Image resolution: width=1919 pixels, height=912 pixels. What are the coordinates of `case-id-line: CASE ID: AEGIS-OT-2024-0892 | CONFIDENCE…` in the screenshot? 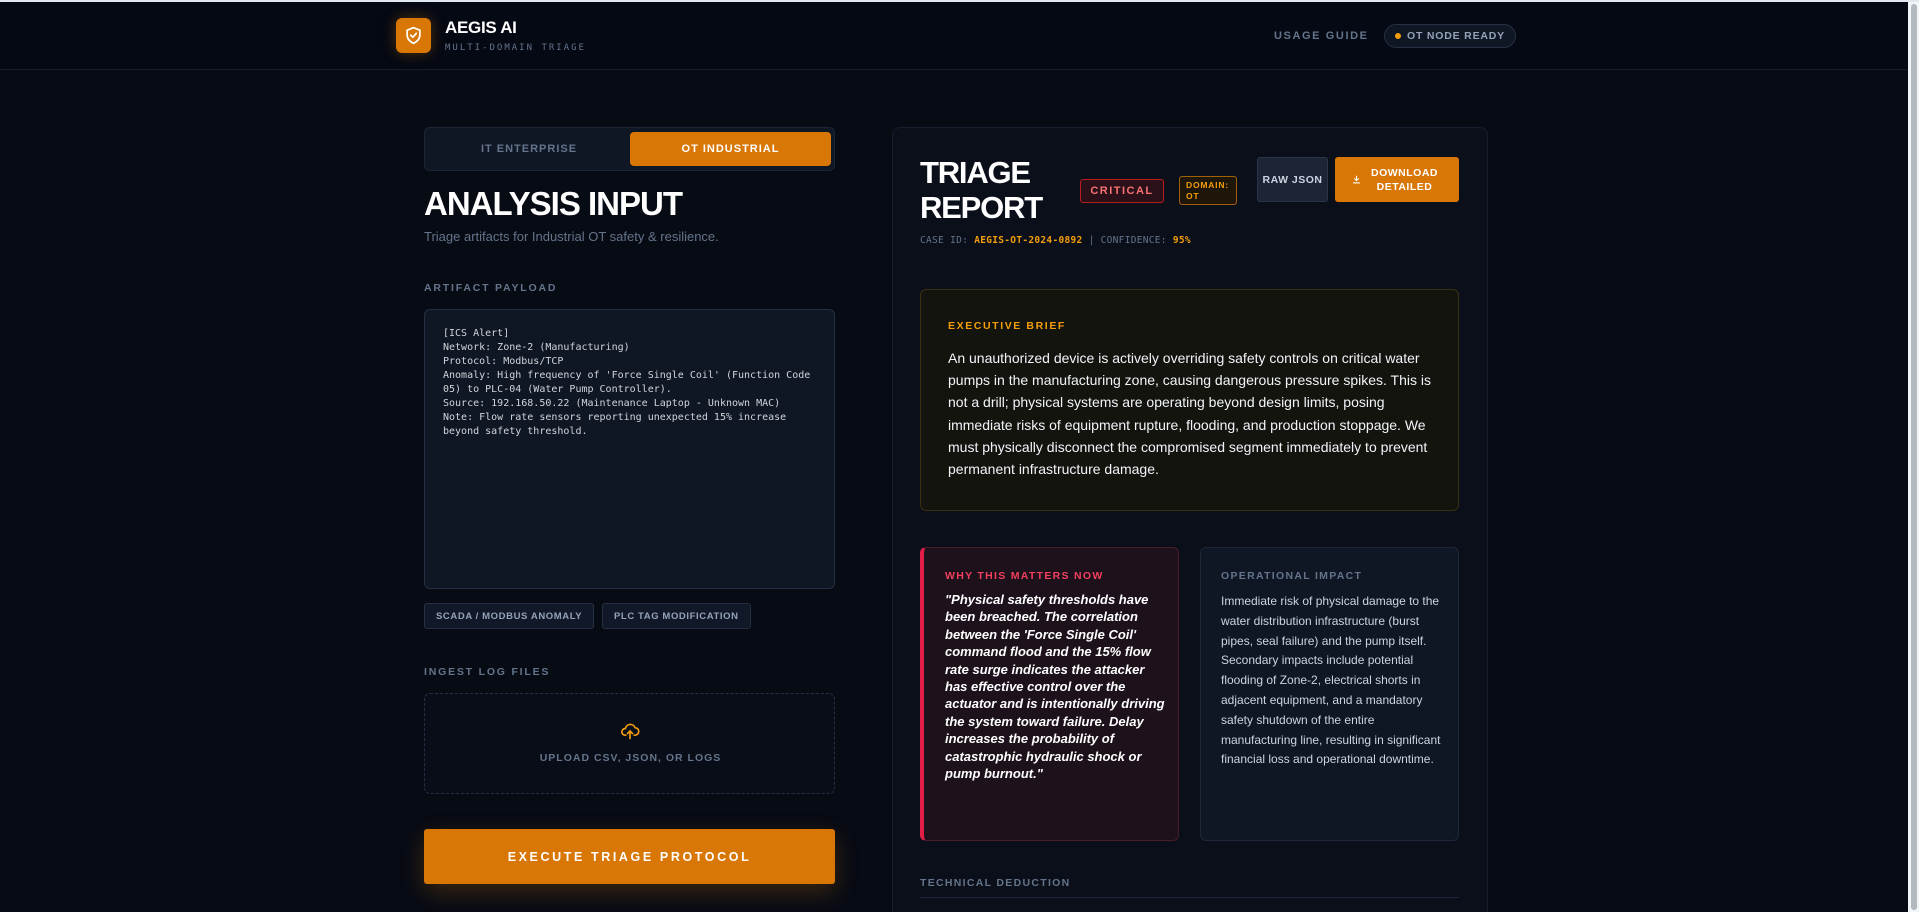 It's located at (1055, 240).